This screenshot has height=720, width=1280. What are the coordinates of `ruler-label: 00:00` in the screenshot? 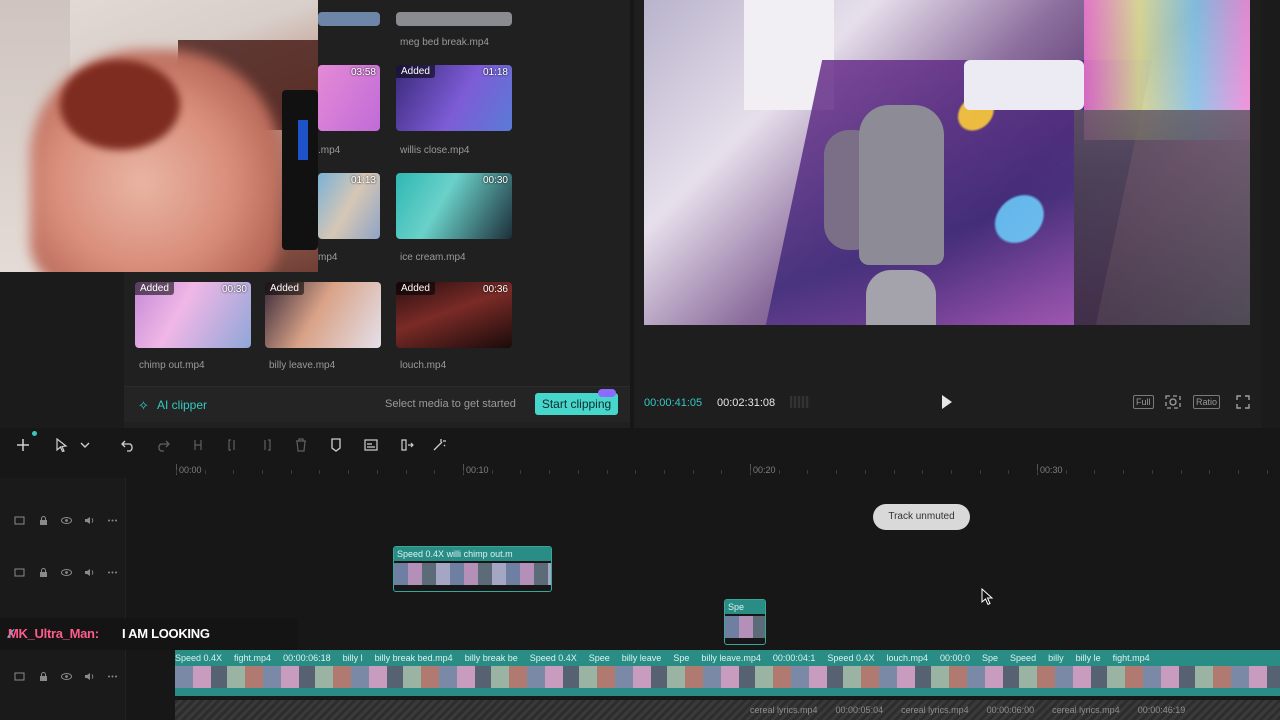 It's located at (190, 470).